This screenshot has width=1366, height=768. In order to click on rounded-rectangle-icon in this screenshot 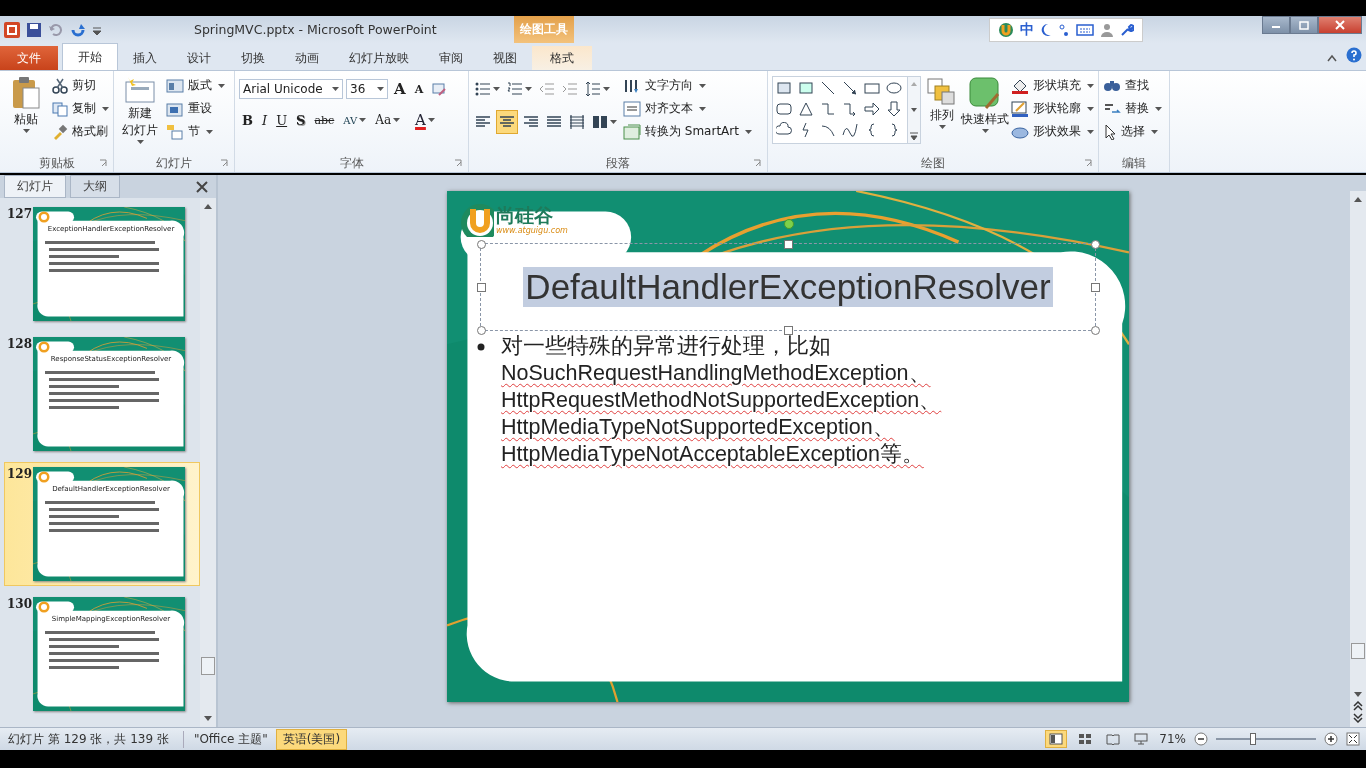, I will do `click(784, 109)`.